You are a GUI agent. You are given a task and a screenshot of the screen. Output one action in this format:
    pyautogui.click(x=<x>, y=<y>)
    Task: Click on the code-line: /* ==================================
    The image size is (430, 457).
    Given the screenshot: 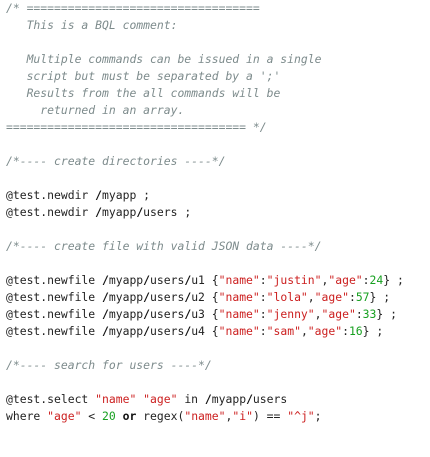 What is the action you would take?
    pyautogui.click(x=218, y=8)
    